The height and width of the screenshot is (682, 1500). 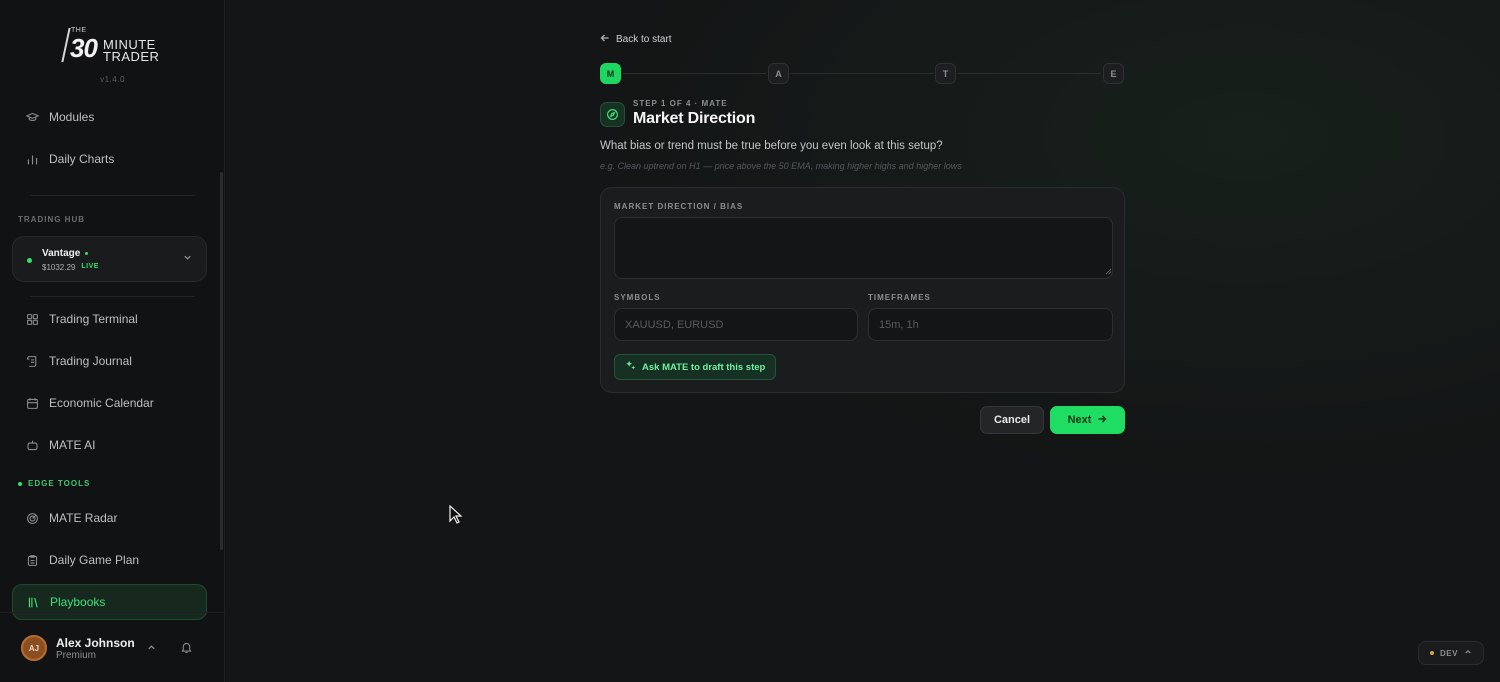 I want to click on graduation-cap-icon, so click(x=32, y=117).